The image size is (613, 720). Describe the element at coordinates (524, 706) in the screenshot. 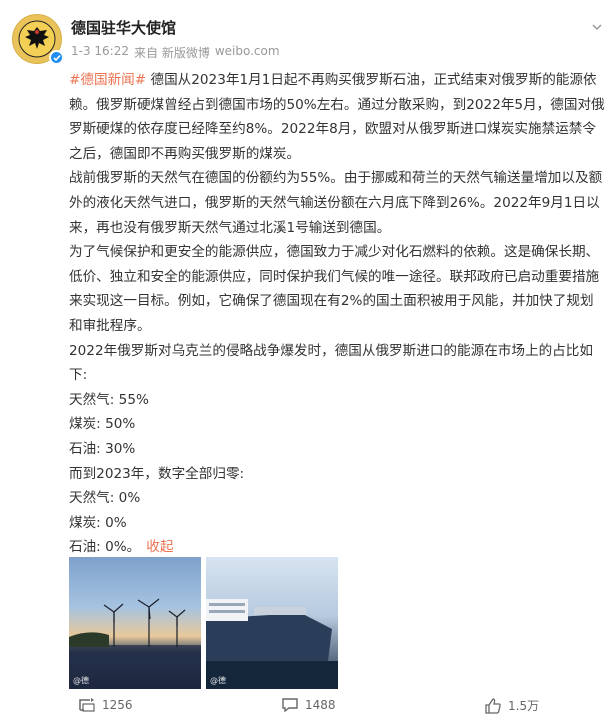

I see `like-count: 1.5万` at that location.